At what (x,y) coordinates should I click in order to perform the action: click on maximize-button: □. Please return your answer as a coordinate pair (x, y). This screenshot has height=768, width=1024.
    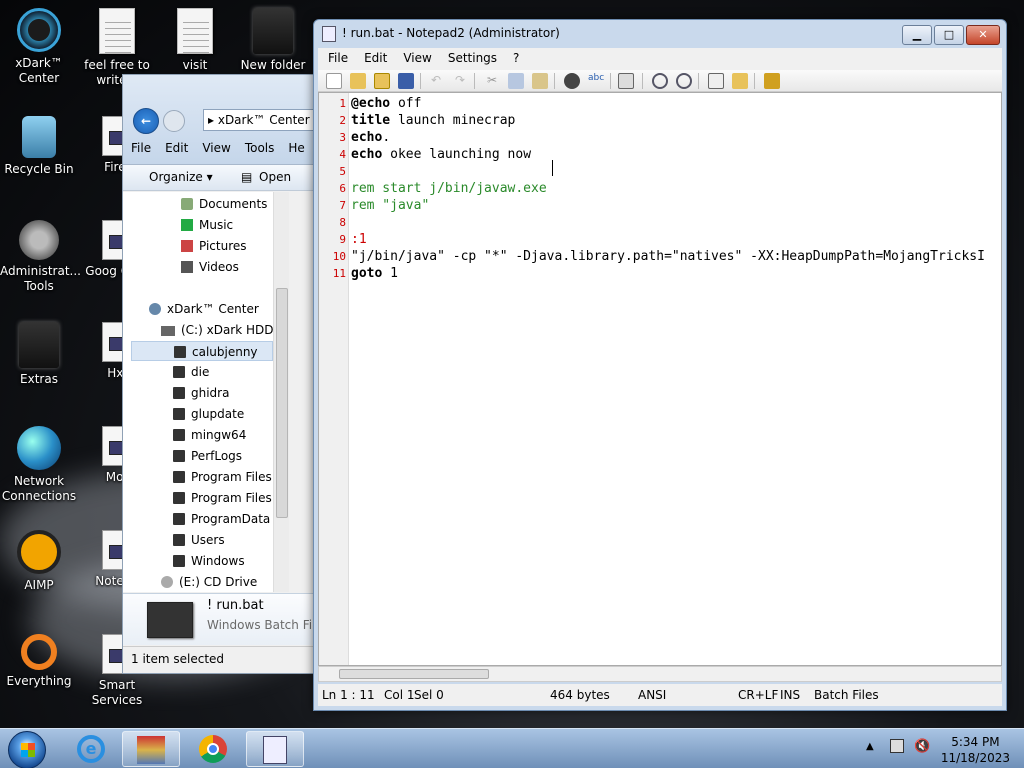
    Looking at the image, I should click on (949, 35).